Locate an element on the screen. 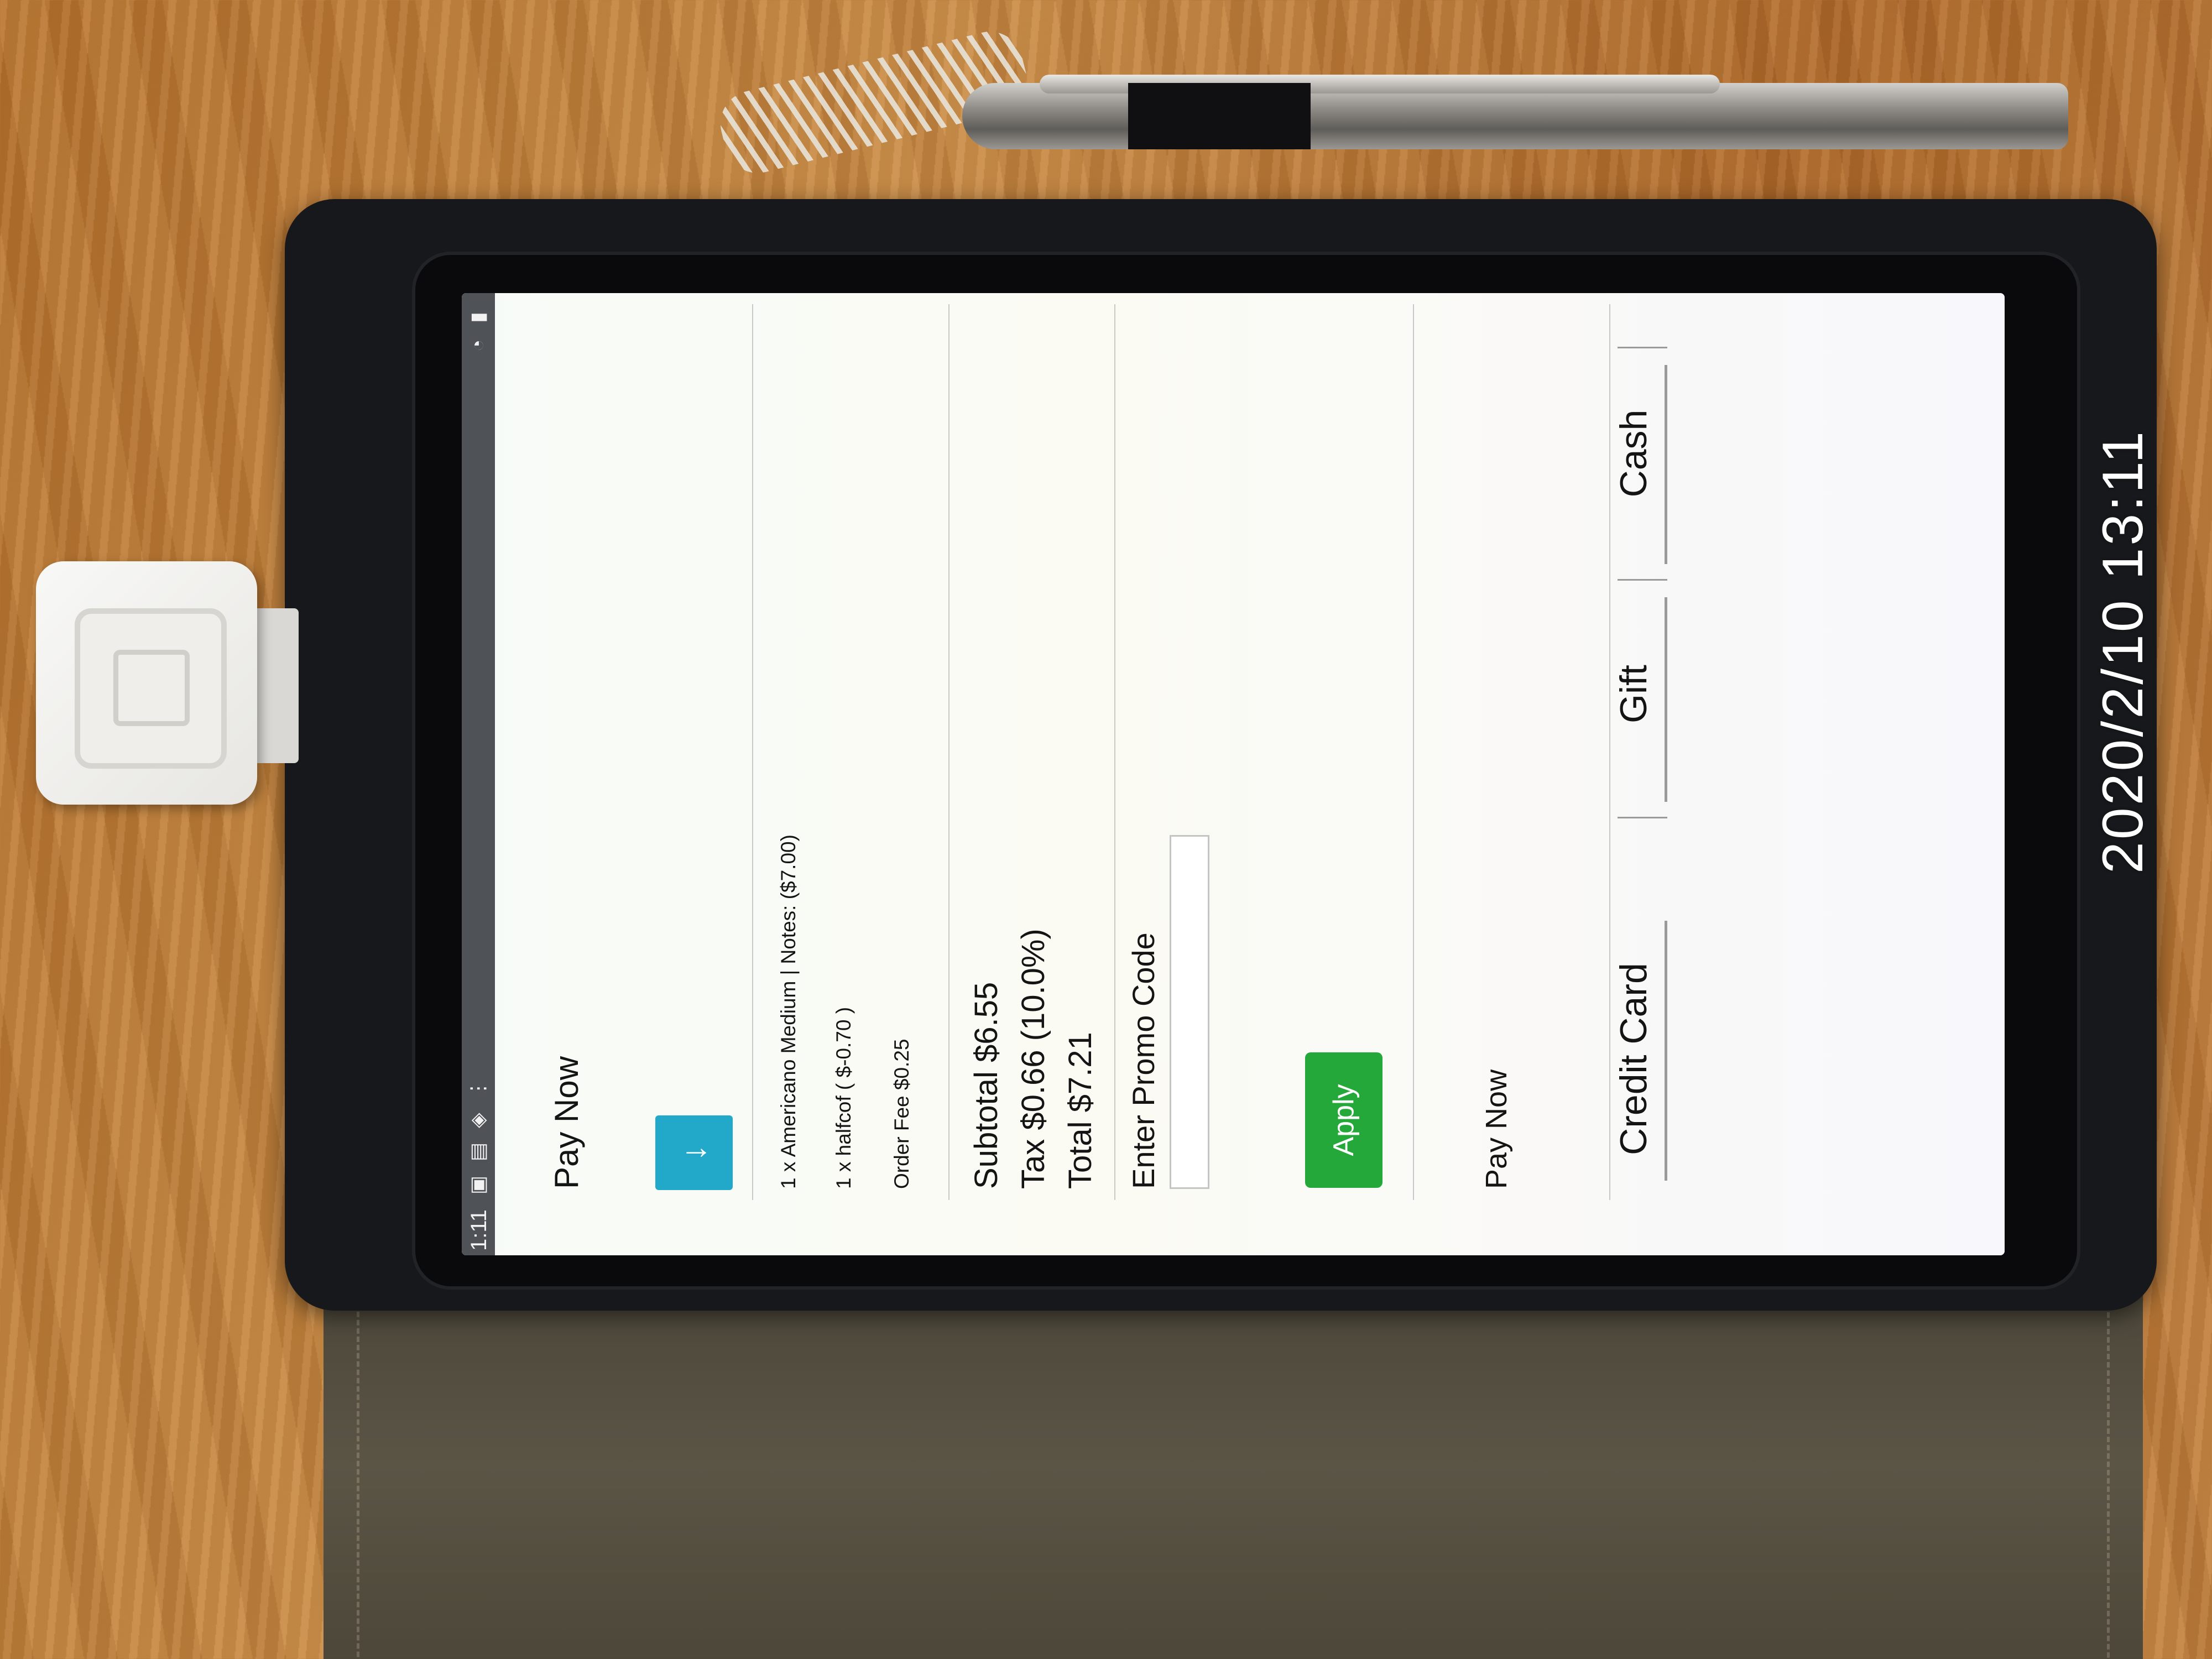 The width and height of the screenshot is (2212, 1659). system-icons: ◔ ▮ is located at coordinates (478, 329).